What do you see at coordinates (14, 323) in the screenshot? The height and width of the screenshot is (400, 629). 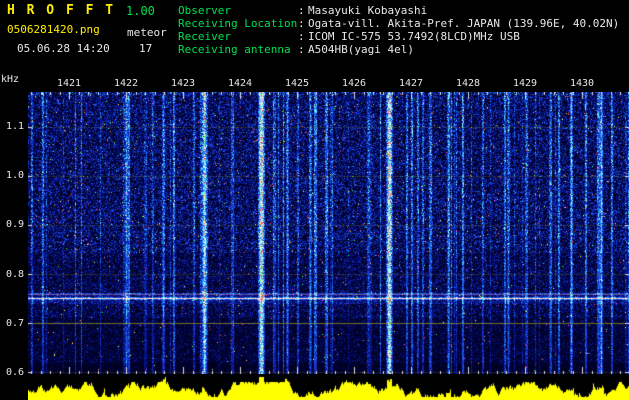 I see `freq-tick-label: 0.7` at bounding box center [14, 323].